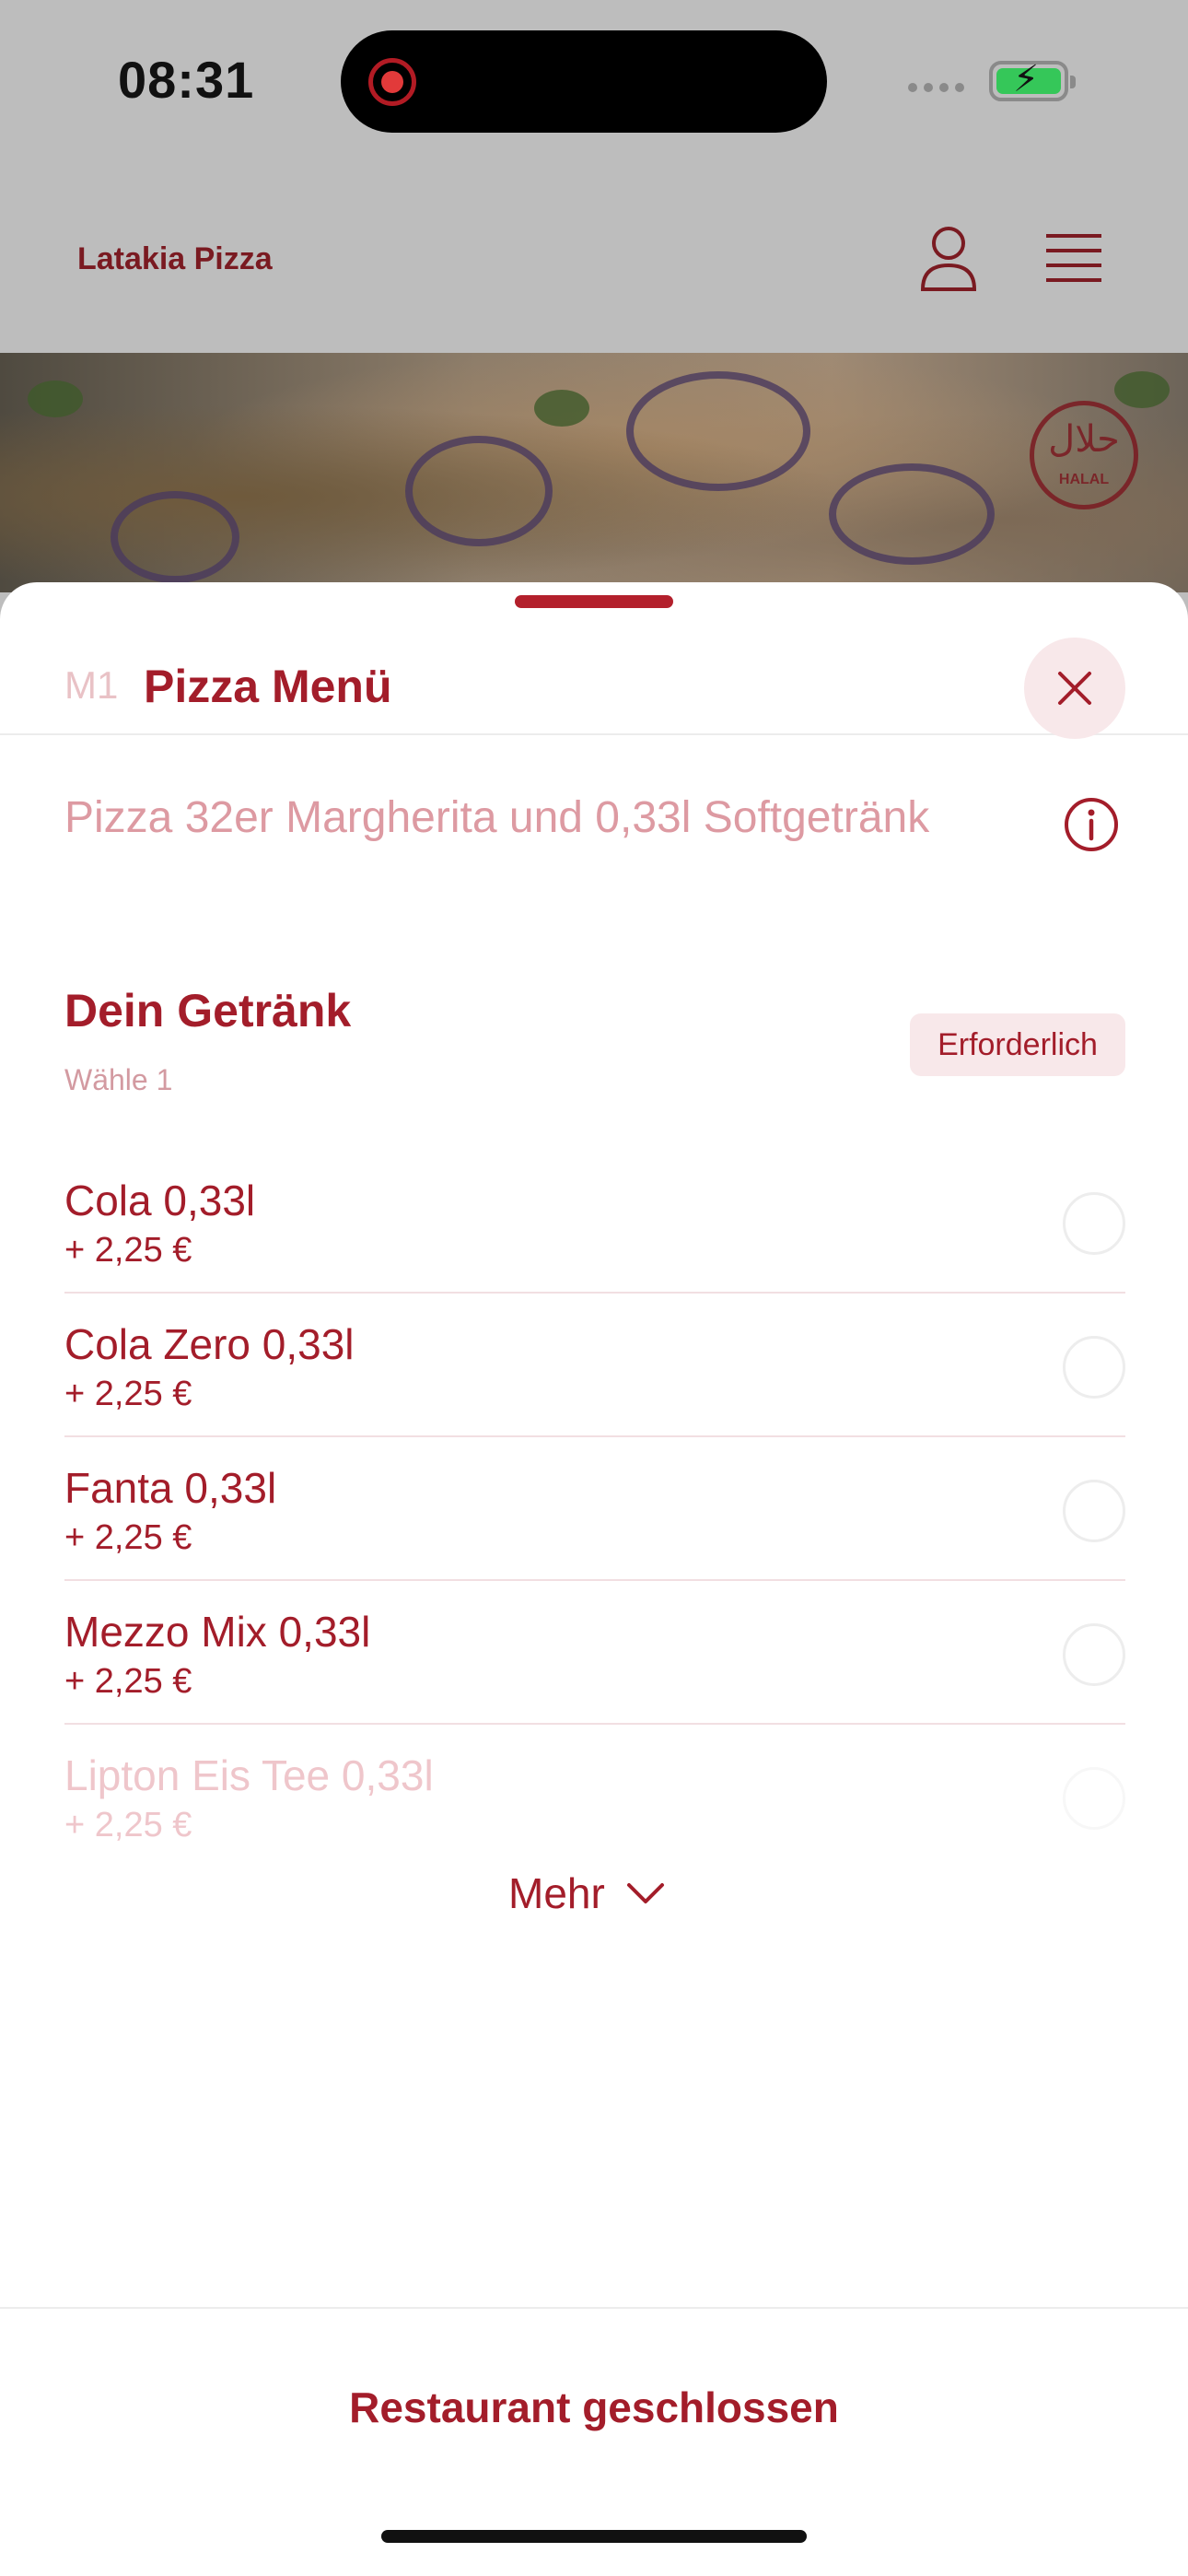 The width and height of the screenshot is (1188, 2576). What do you see at coordinates (594, 601) in the screenshot?
I see `sheet-grabber` at bounding box center [594, 601].